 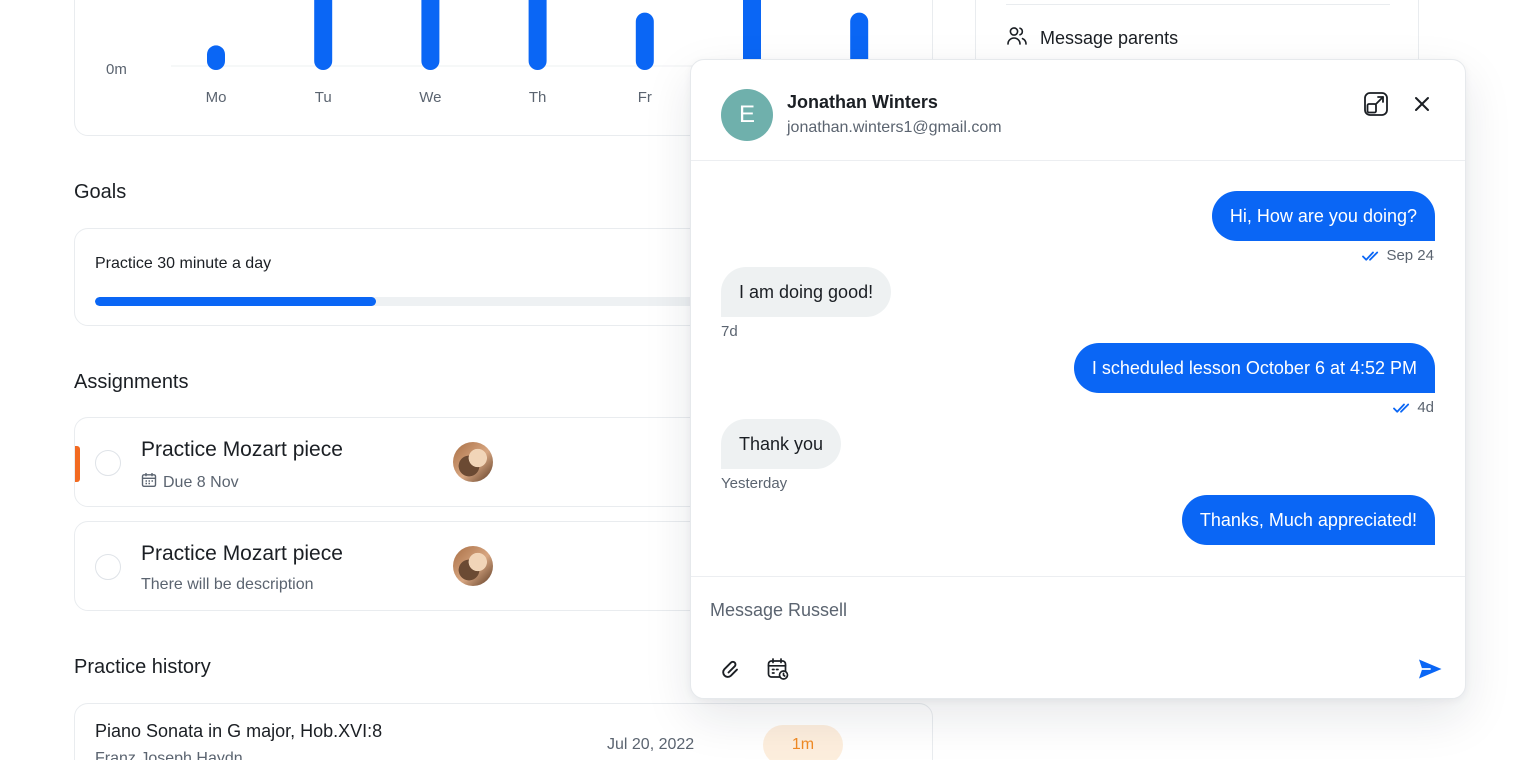 I want to click on divider, so click(x=1198, y=4).